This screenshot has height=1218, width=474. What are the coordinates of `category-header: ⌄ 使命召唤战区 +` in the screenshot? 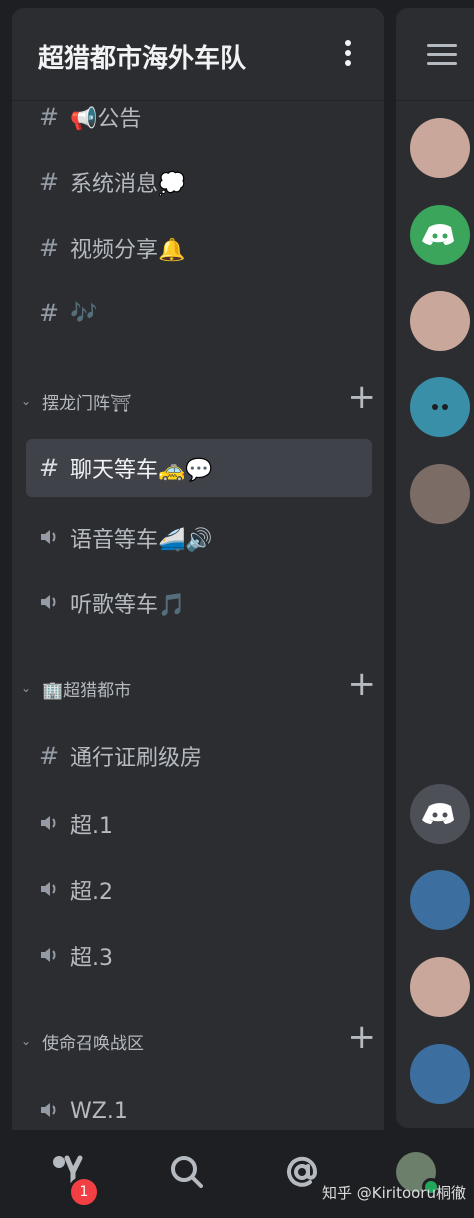 It's located at (197, 1038).